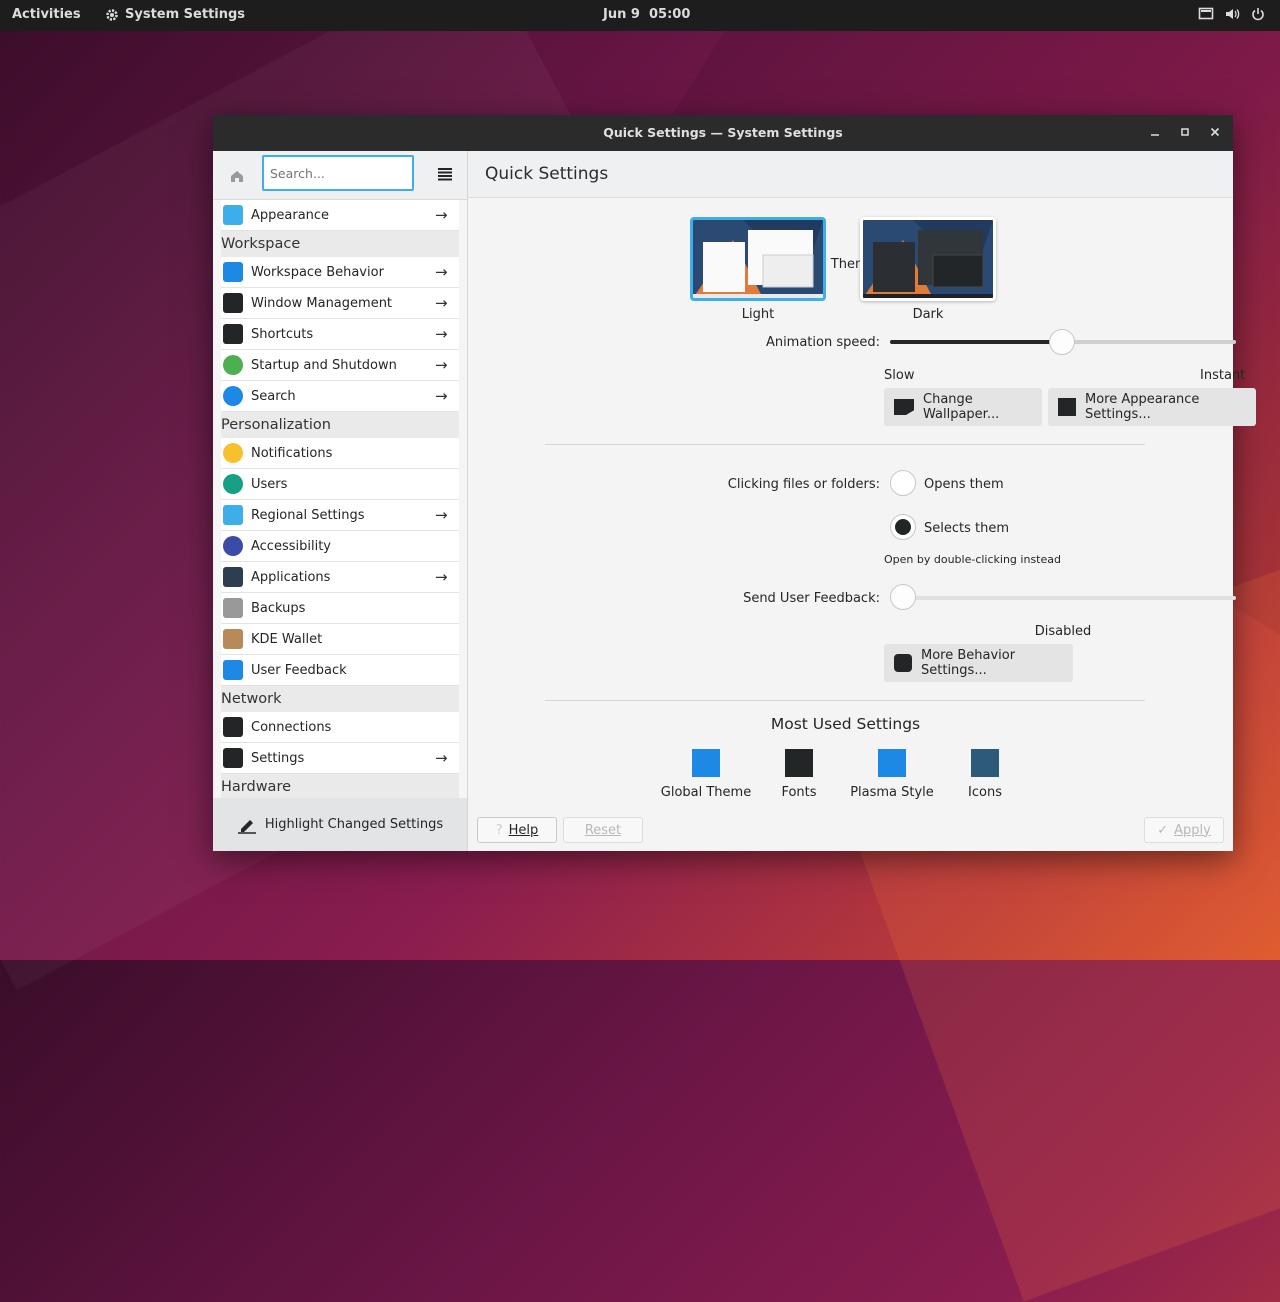  I want to click on page-title: Quick Settings, so click(547, 174).